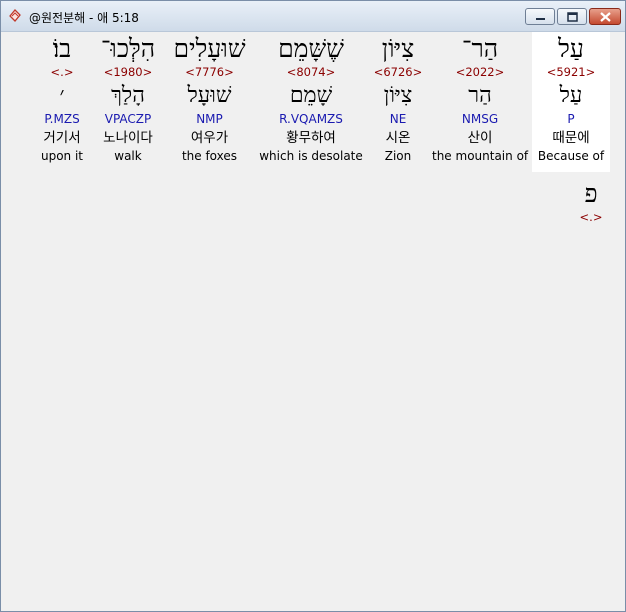 The height and width of the screenshot is (612, 626). I want to click on morphology-code: NMP, so click(209, 119).